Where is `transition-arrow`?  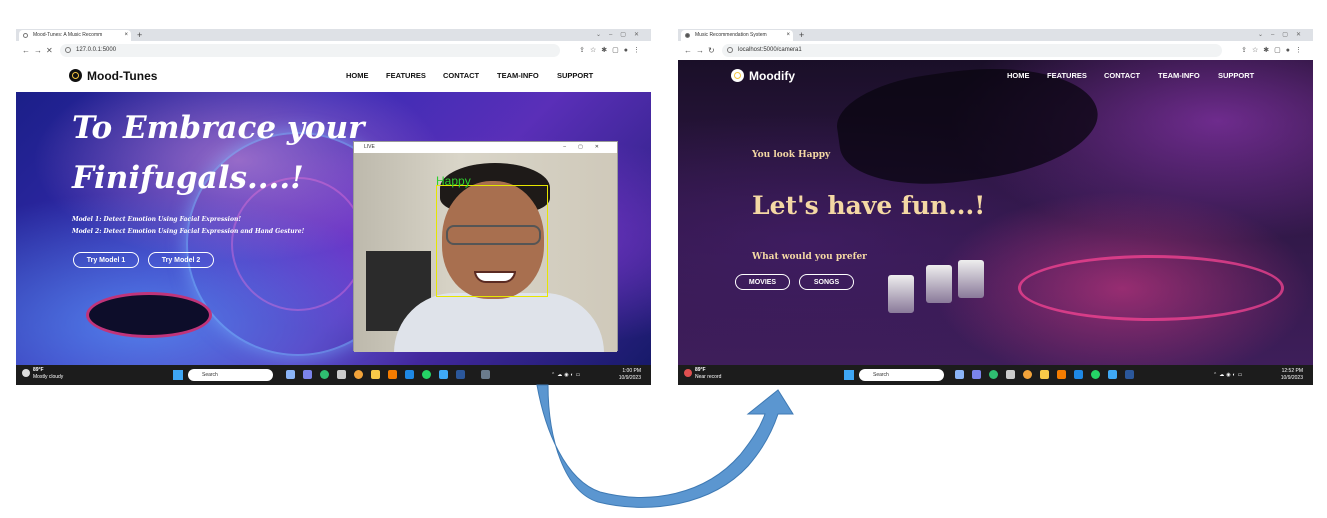
transition-arrow is located at coordinates (665, 446).